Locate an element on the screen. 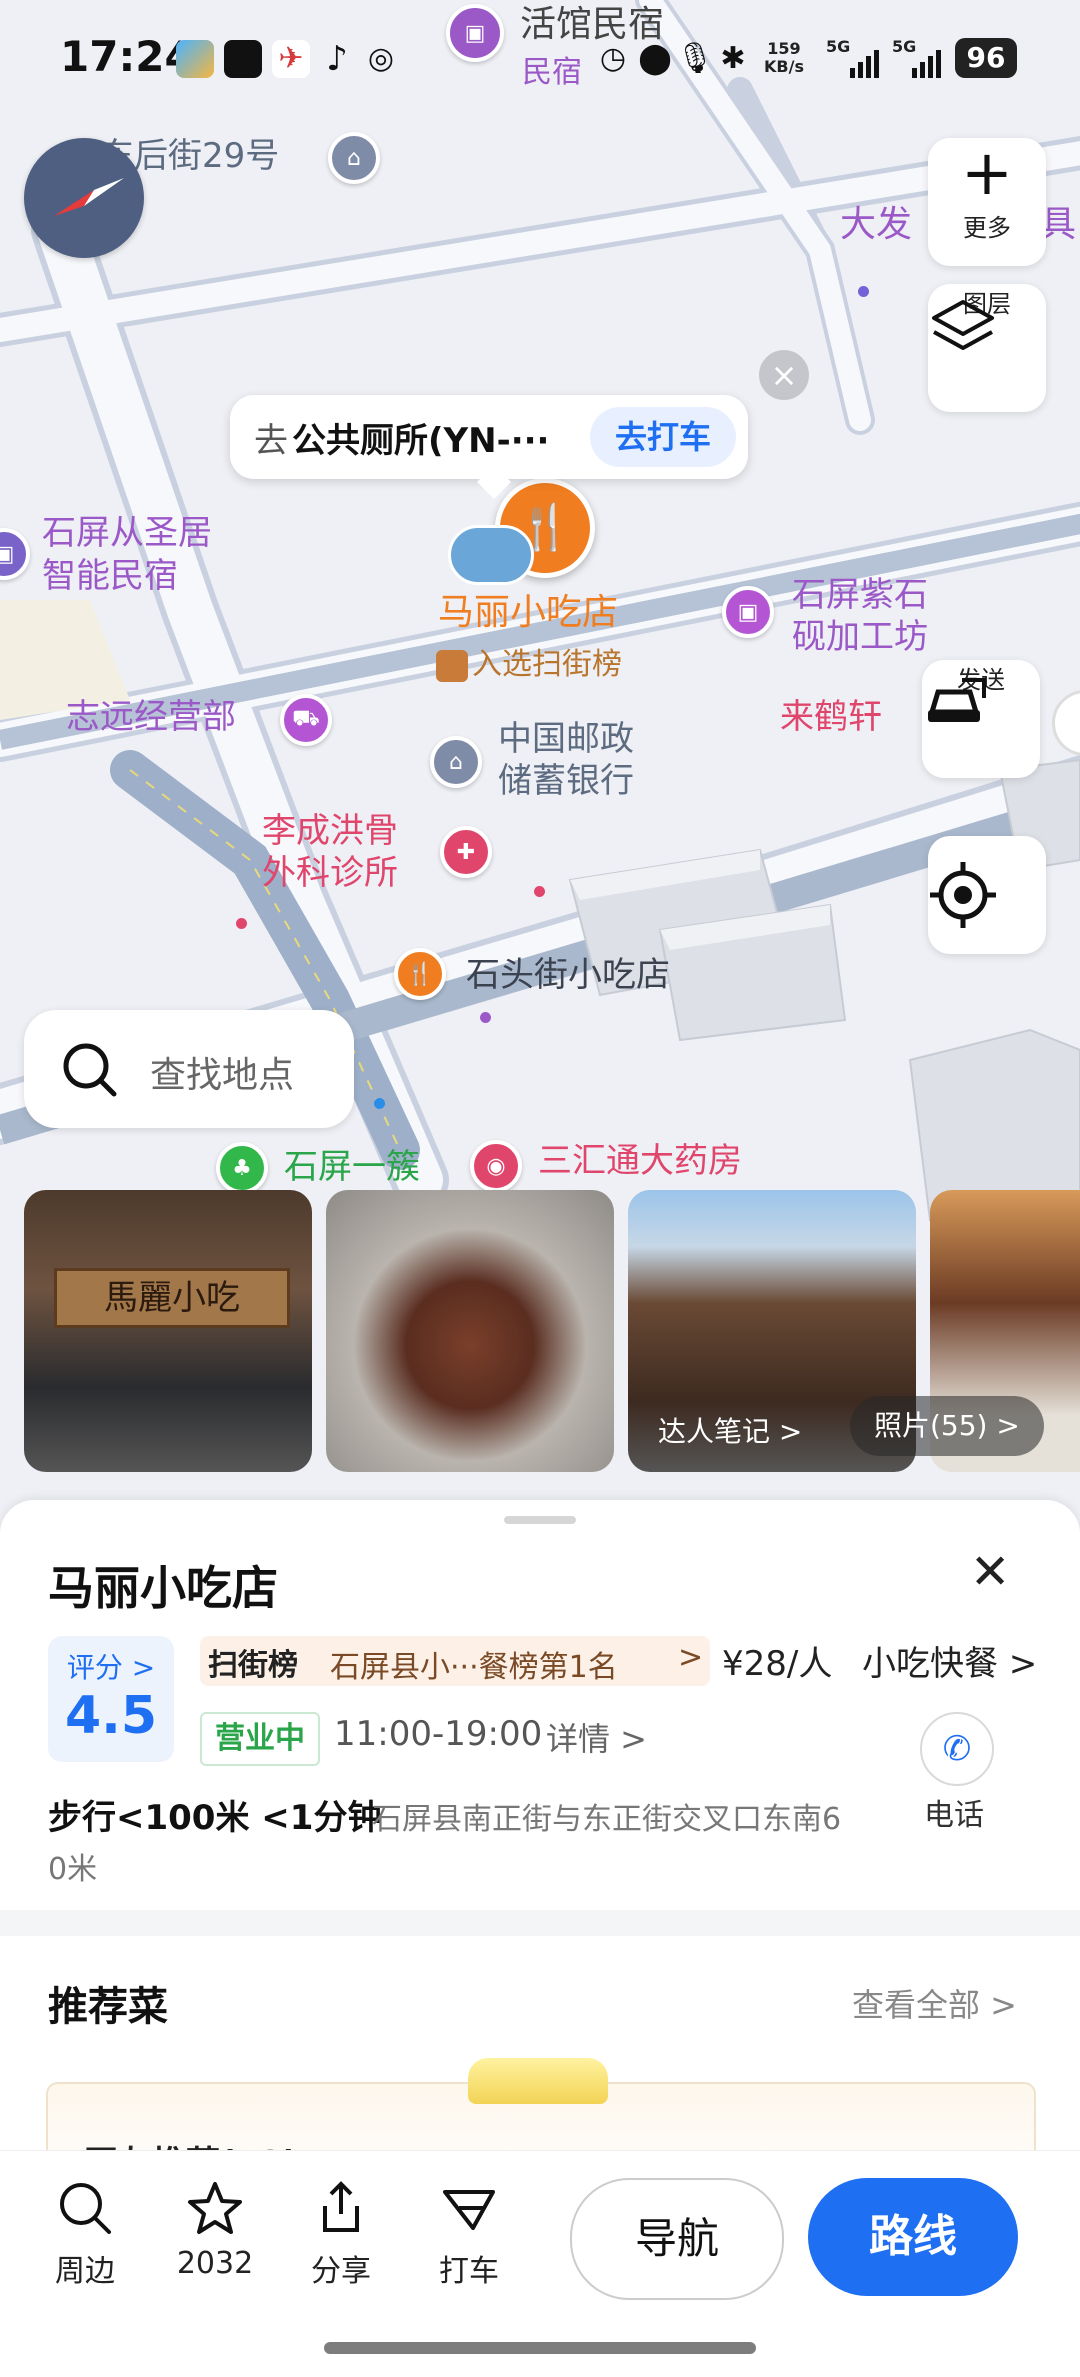 The image size is (1080, 2377). rating-value: 4.5 is located at coordinates (111, 1716).